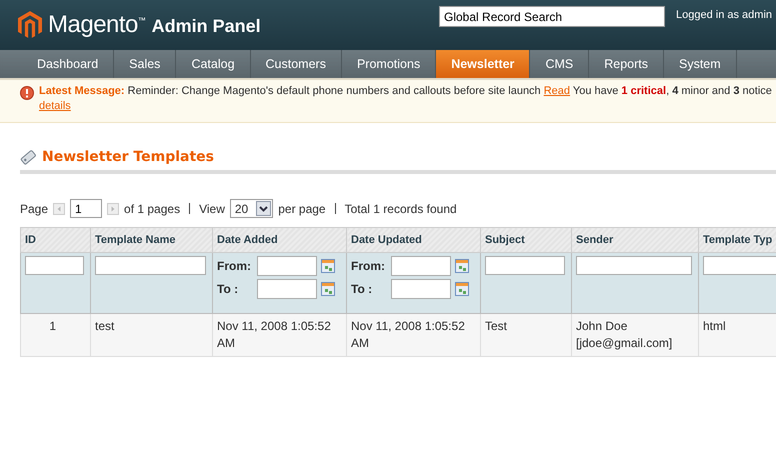 Image resolution: width=776 pixels, height=450 pixels. Describe the element at coordinates (483, 64) in the screenshot. I see `nav-tab: Newsletter` at that location.